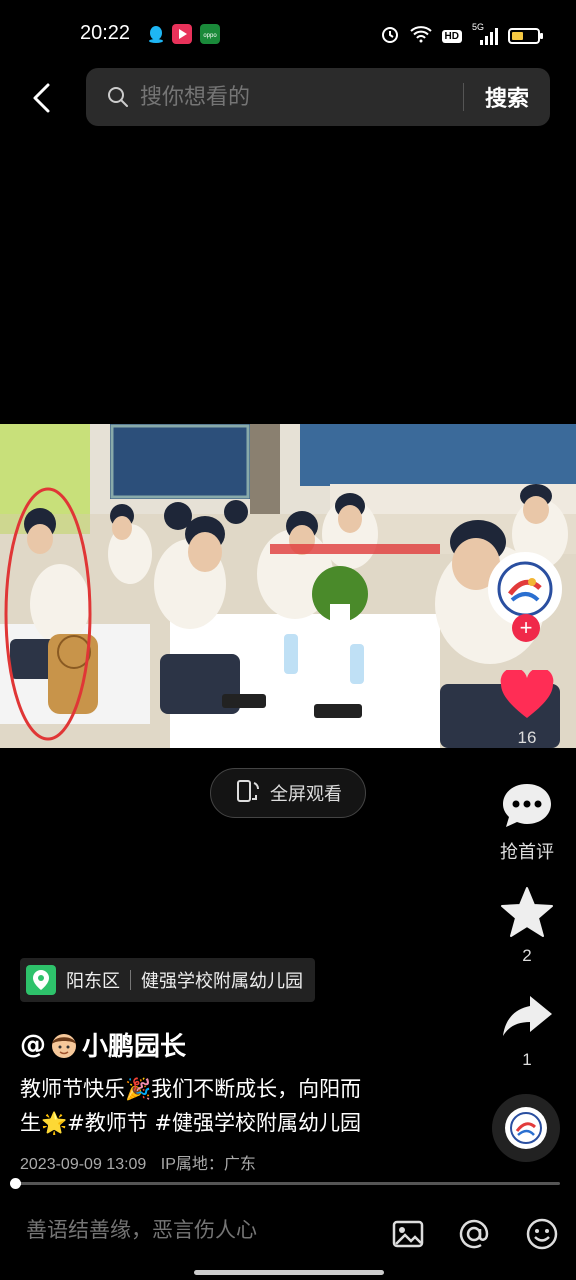 The width and height of the screenshot is (576, 1280). I want to click on author-name: 小鹏园长, so click(134, 1044).